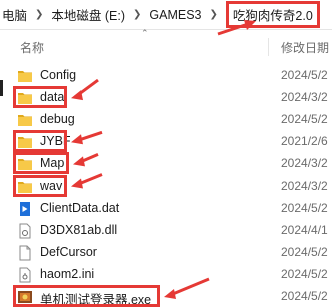  I want to click on file-row: haom2.ini 2024/5/2, so click(166, 275).